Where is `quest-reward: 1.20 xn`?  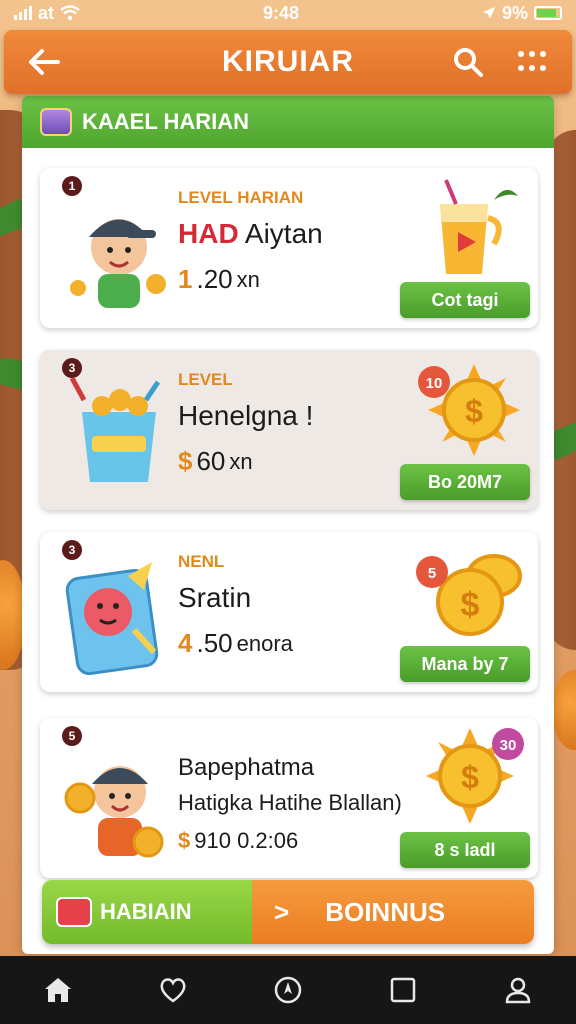 quest-reward: 1.20 xn is located at coordinates (219, 279).